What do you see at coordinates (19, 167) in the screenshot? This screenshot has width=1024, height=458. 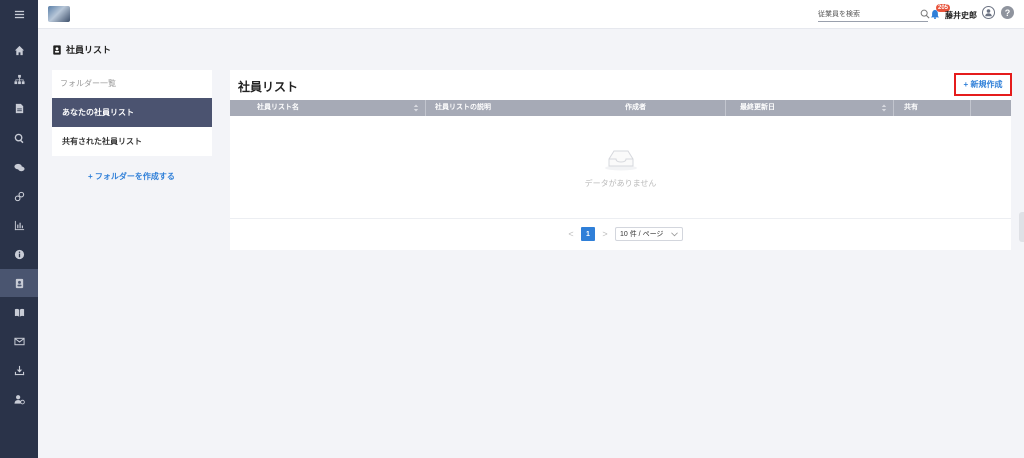 I see `chat-icon` at bounding box center [19, 167].